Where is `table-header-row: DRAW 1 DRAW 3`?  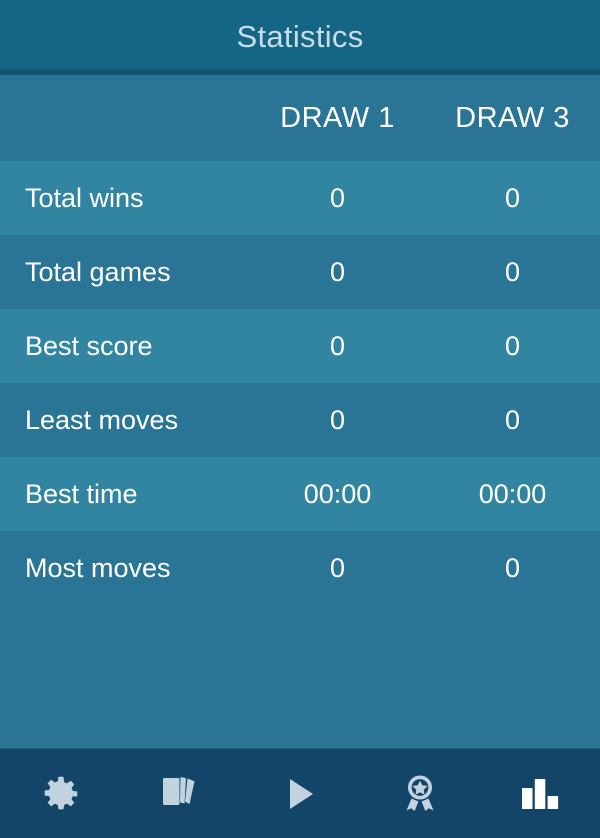 table-header-row: DRAW 1 DRAW 3 is located at coordinates (300, 118).